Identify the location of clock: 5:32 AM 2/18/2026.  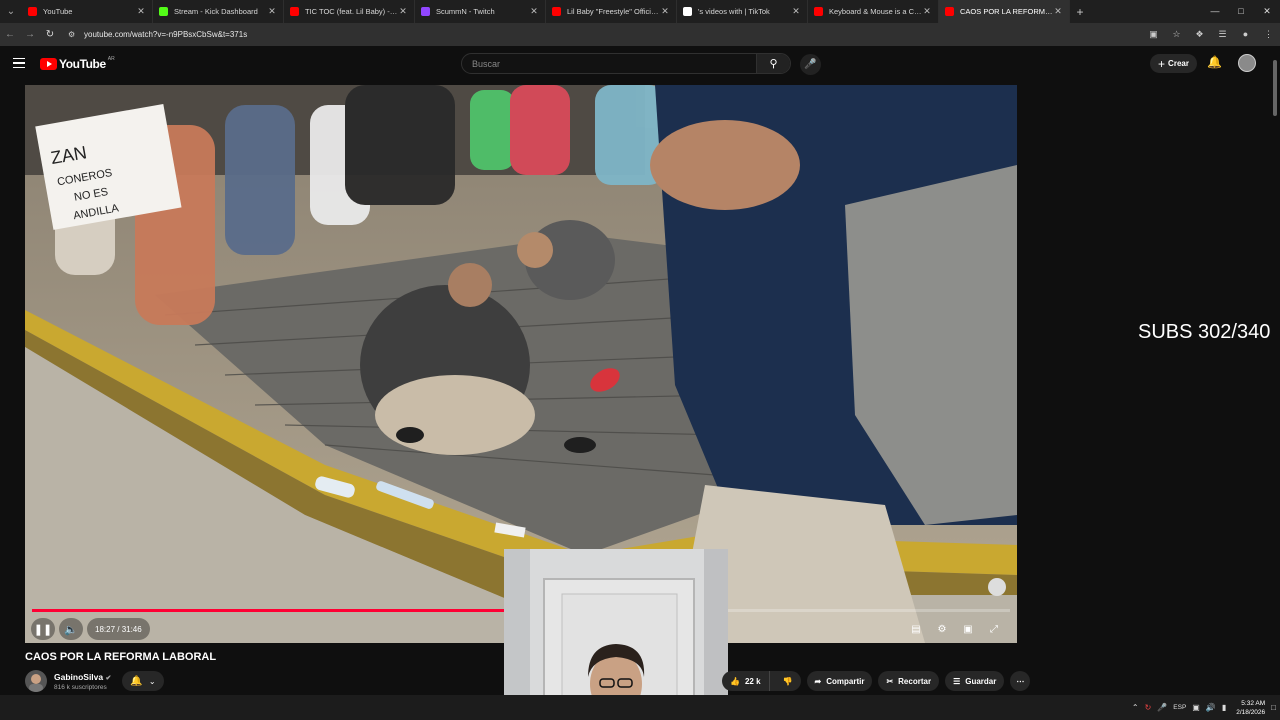
(1250, 708).